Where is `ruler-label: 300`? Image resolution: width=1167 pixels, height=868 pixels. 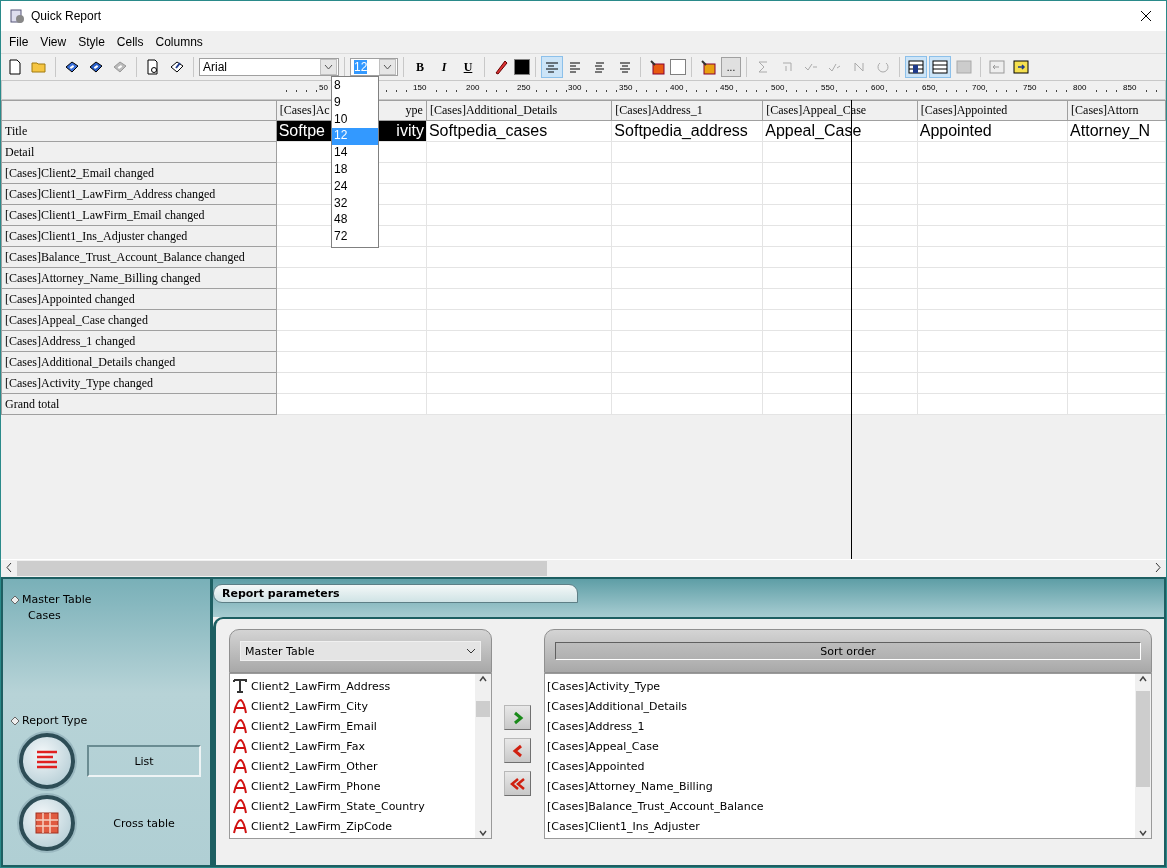 ruler-label: 300 is located at coordinates (575, 87).